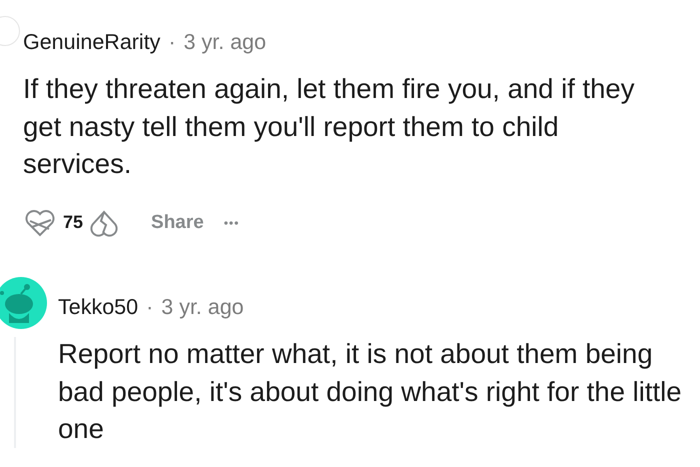  Describe the element at coordinates (91, 42) in the screenshot. I see `username: GenuineRarity` at that location.